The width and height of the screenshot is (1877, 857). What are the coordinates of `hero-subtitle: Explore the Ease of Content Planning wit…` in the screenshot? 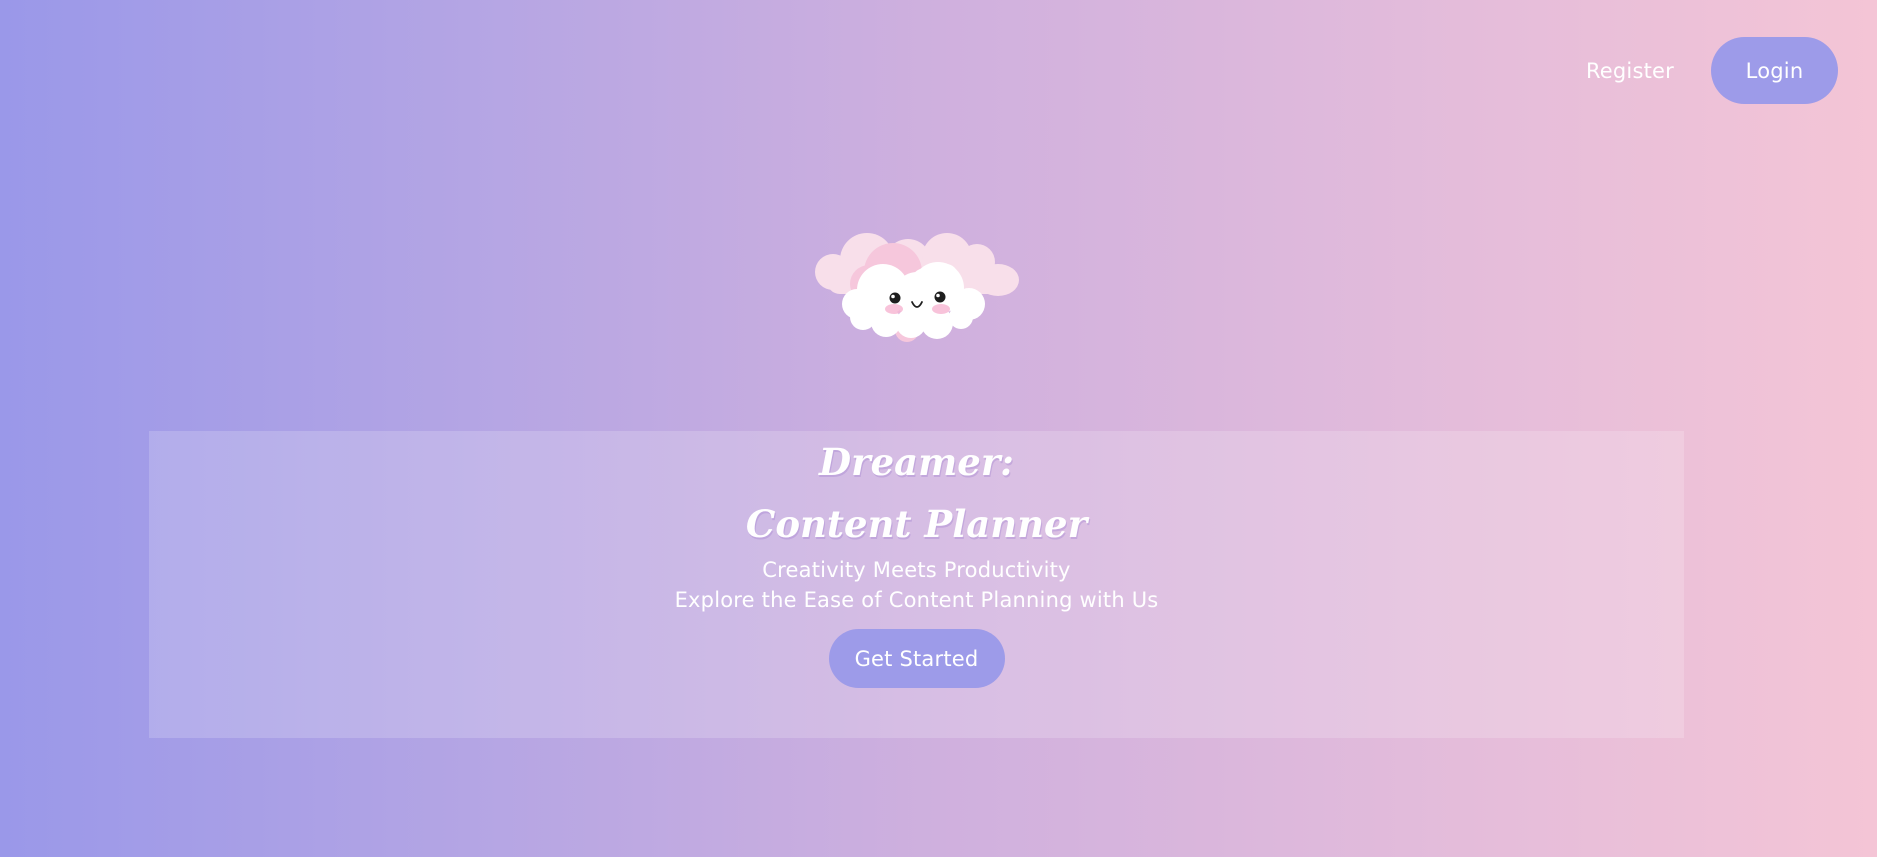 It's located at (916, 600).